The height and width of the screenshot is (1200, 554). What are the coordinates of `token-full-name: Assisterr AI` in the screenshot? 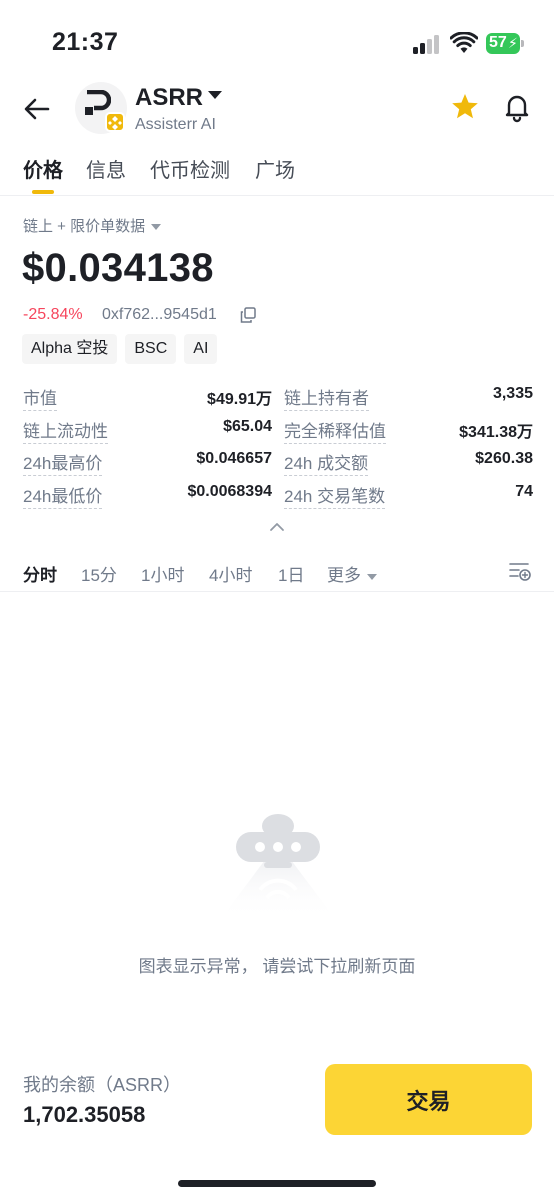 It's located at (175, 124).